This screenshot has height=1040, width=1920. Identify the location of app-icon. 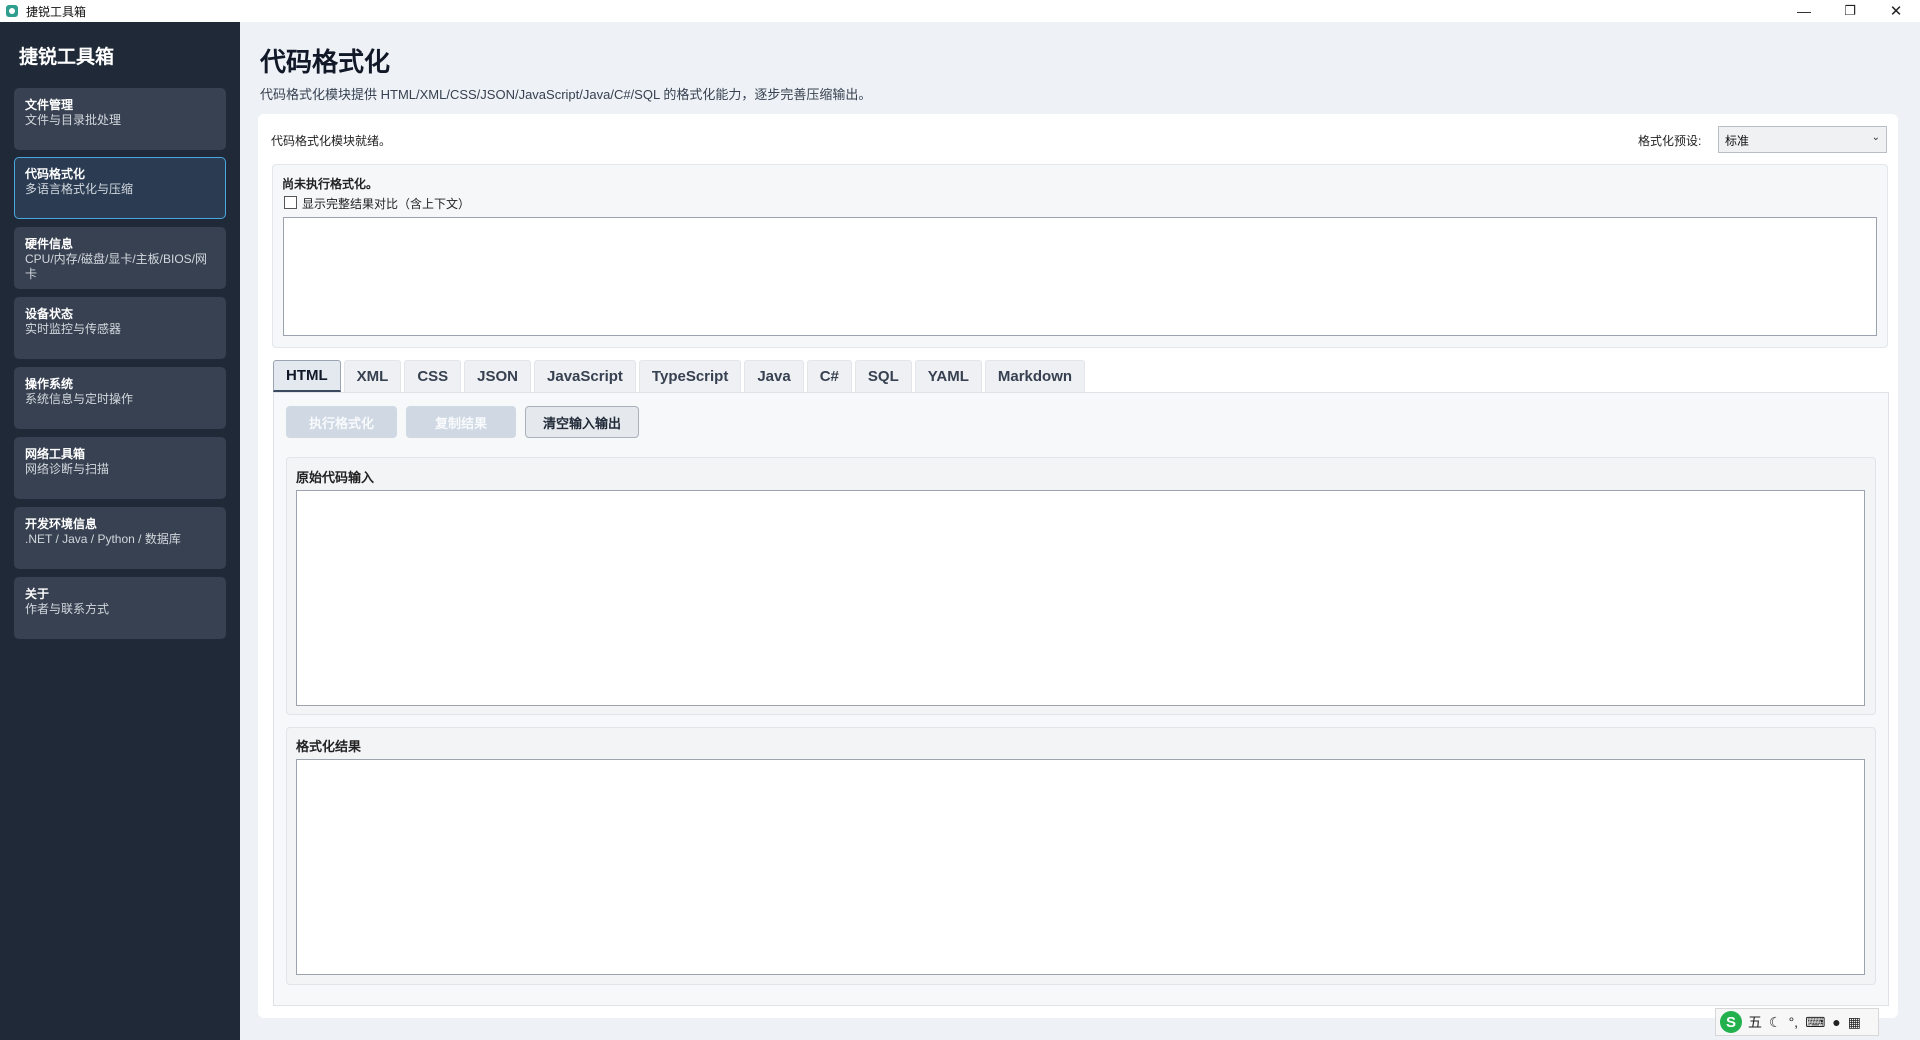
(12, 11).